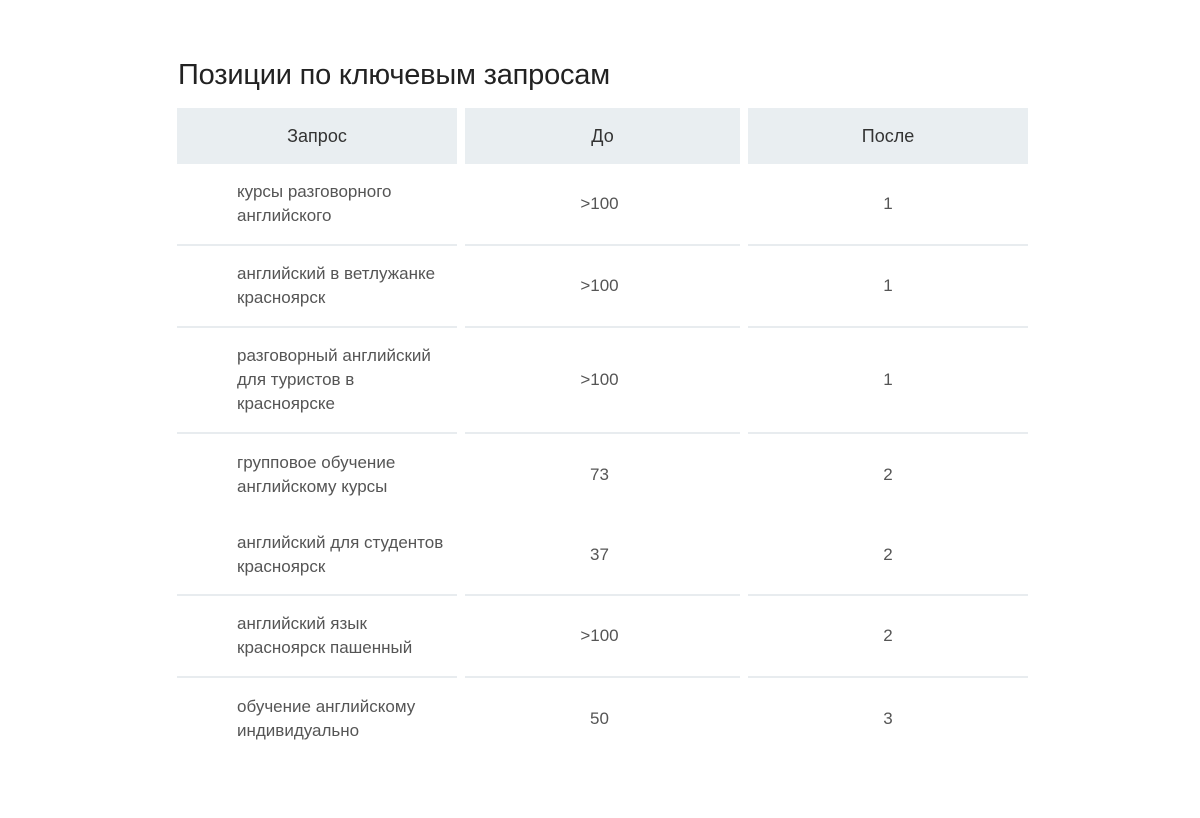  I want to click on before-value: 50, so click(599, 718).